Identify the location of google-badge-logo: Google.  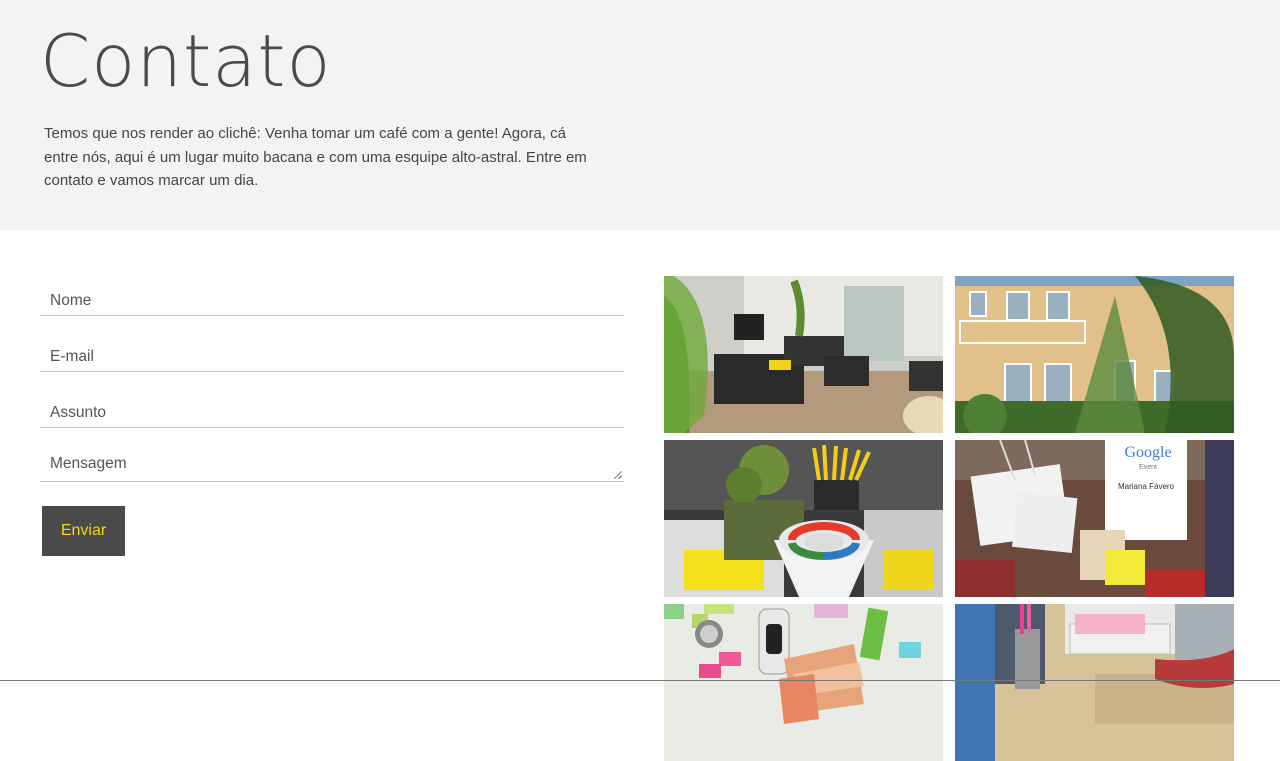
(1148, 453).